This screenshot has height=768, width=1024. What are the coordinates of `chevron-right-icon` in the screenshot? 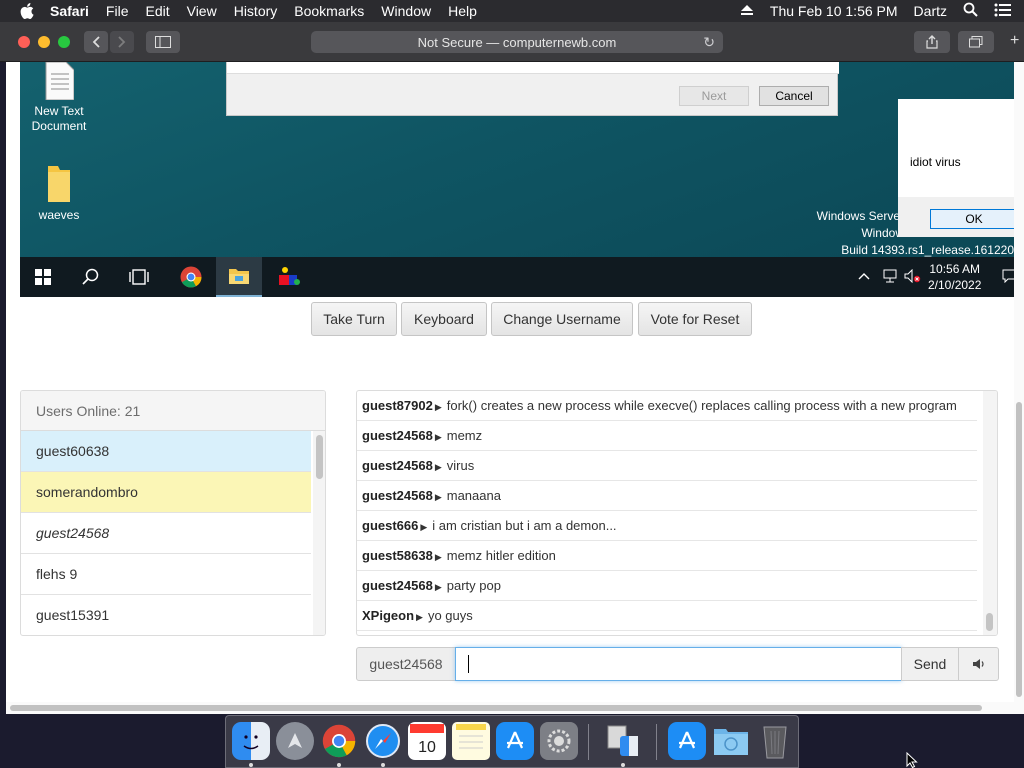 It's located at (122, 42).